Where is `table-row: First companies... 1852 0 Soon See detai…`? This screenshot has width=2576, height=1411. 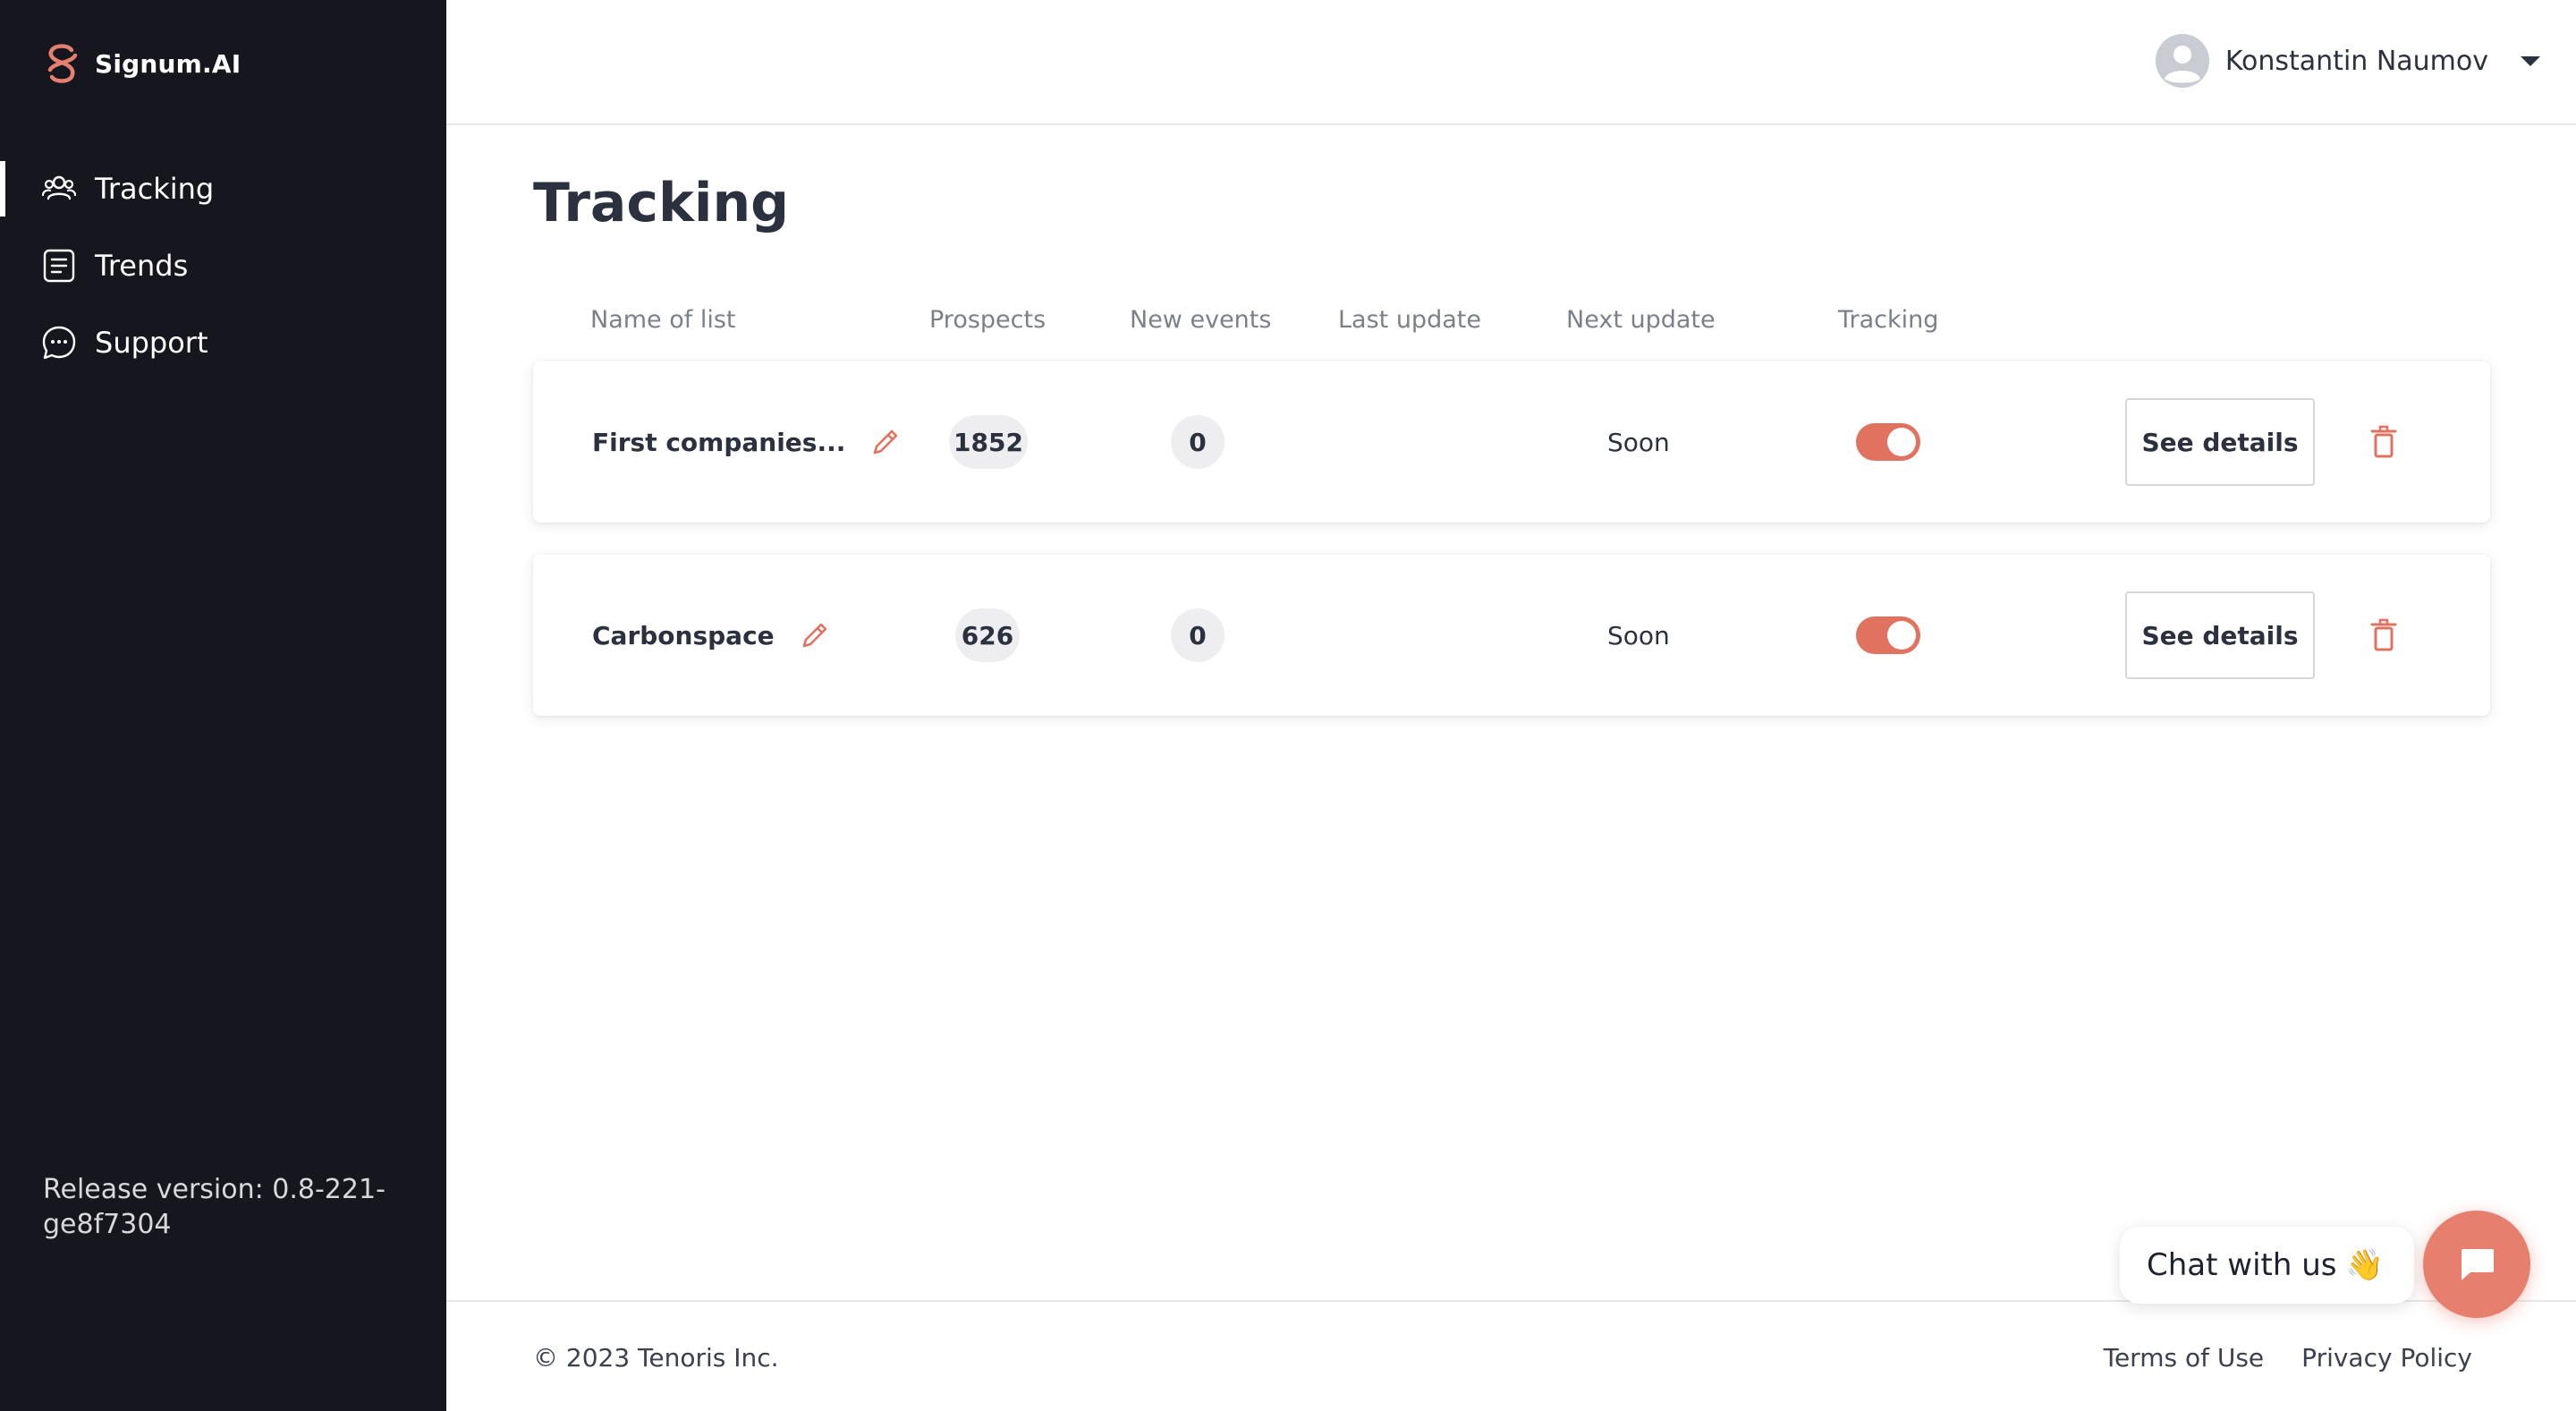
table-row: First companies... 1852 0 Soon See detai… is located at coordinates (1511, 442).